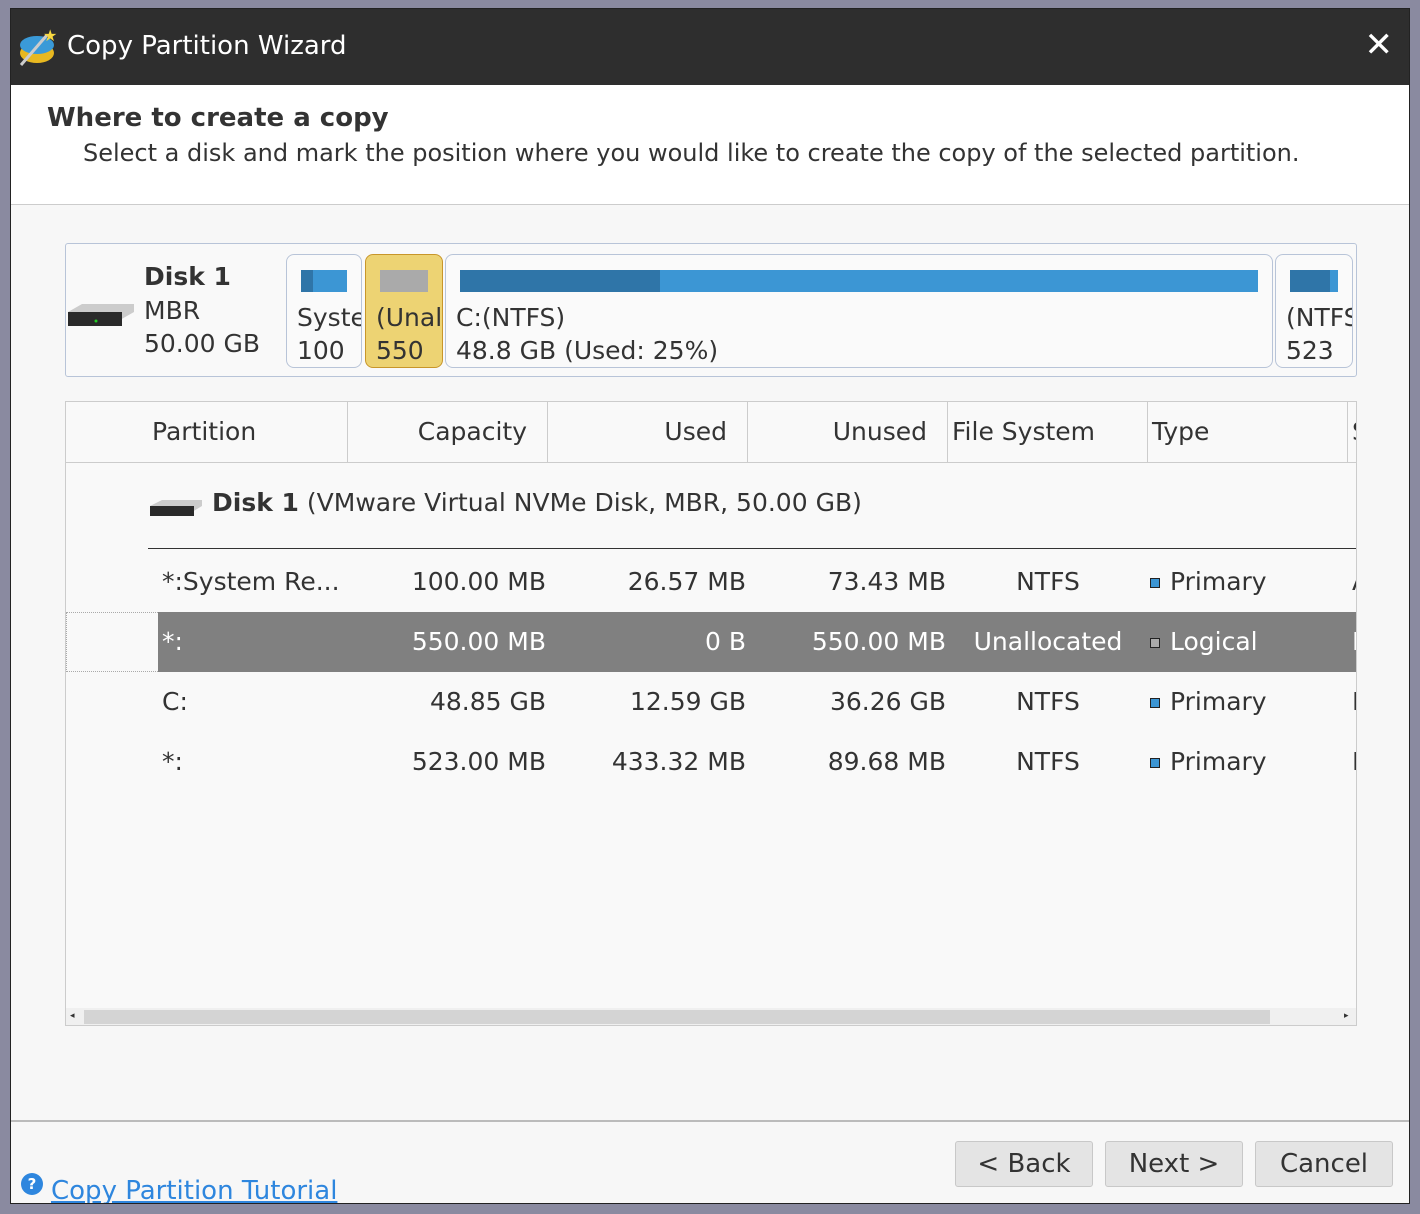  What do you see at coordinates (409, 317) in the screenshot?
I see `partition-block-label: (Unallocated)` at bounding box center [409, 317].